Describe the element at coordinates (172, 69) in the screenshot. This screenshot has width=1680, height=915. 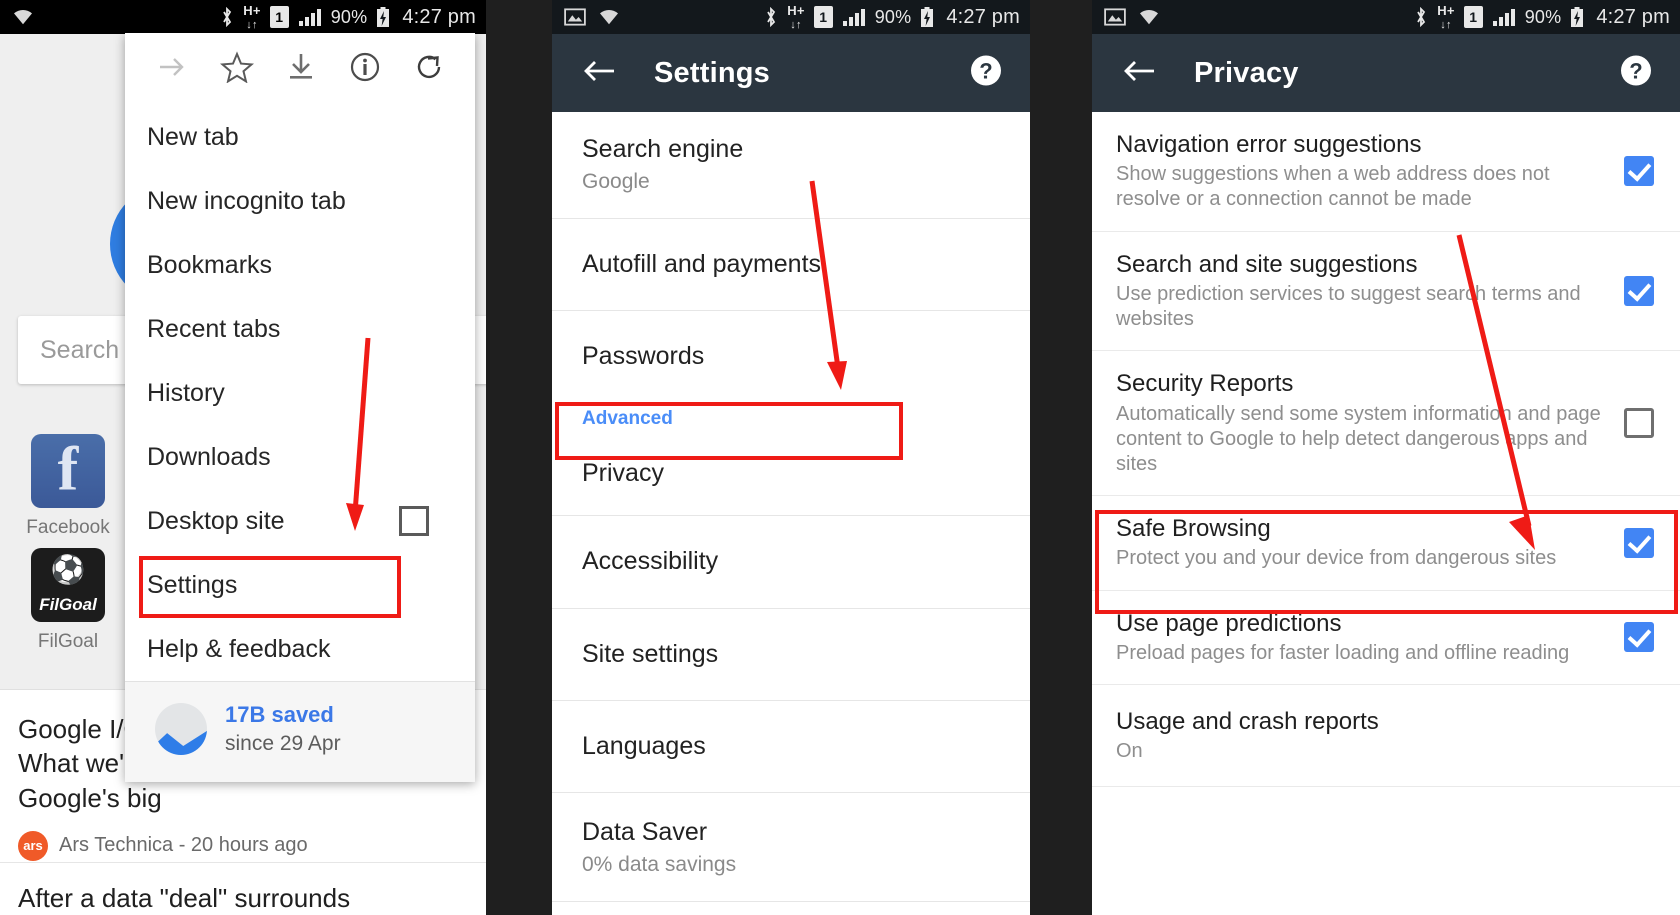
I see `forward-icon` at that location.